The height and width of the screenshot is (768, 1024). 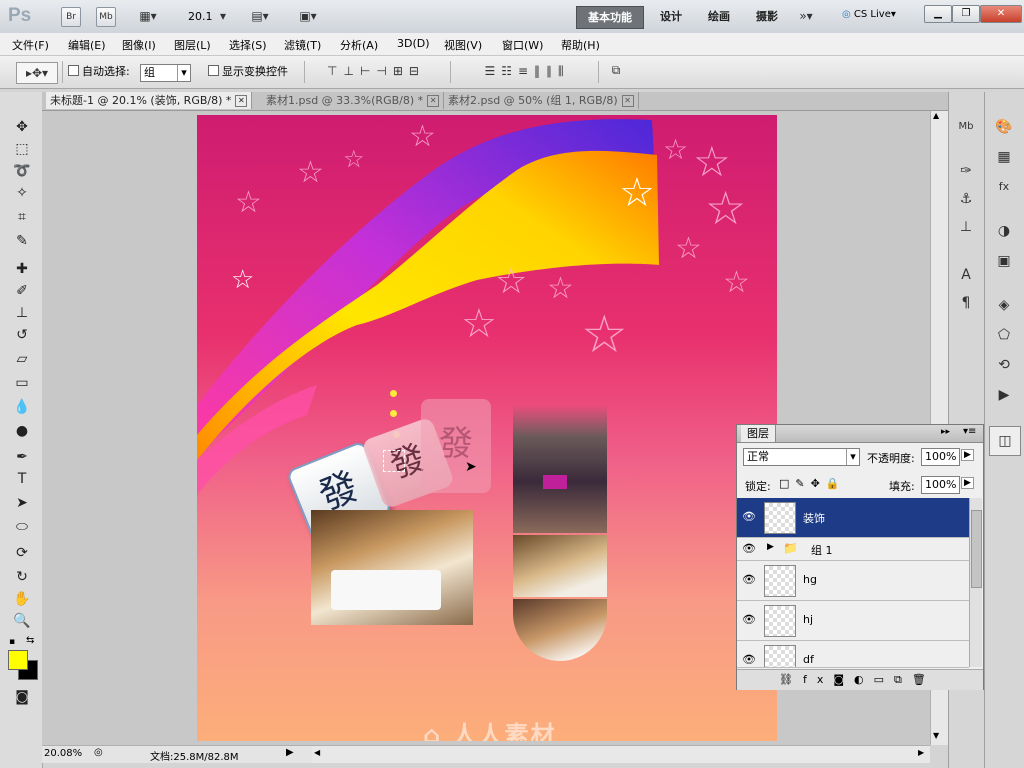 I want to click on scroll-right-icon: ▶, so click(x=921, y=752).